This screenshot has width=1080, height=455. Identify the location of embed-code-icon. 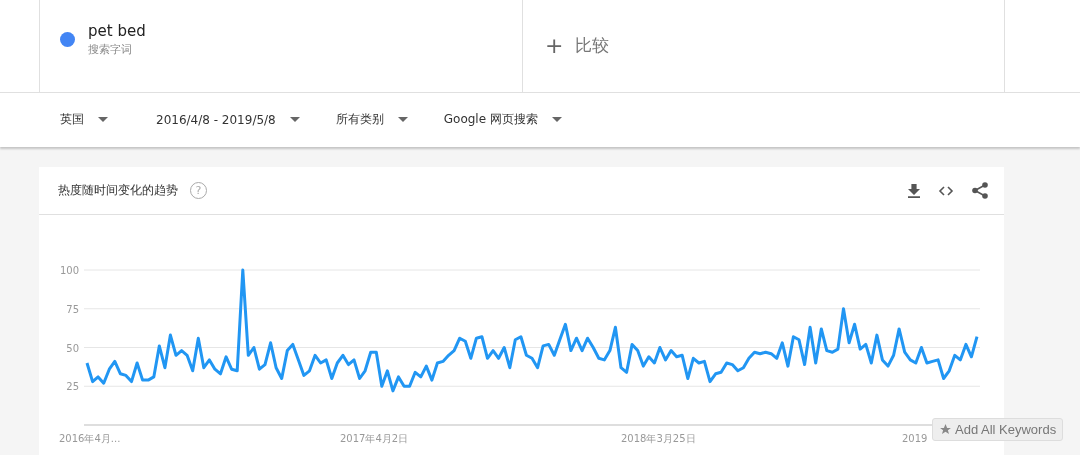
(946, 190).